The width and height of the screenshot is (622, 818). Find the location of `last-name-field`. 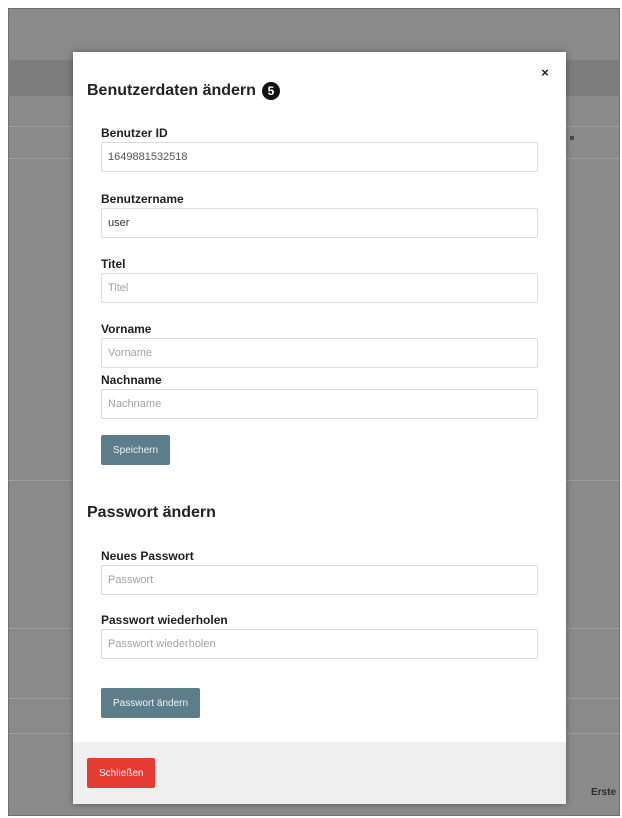

last-name-field is located at coordinates (319, 404).